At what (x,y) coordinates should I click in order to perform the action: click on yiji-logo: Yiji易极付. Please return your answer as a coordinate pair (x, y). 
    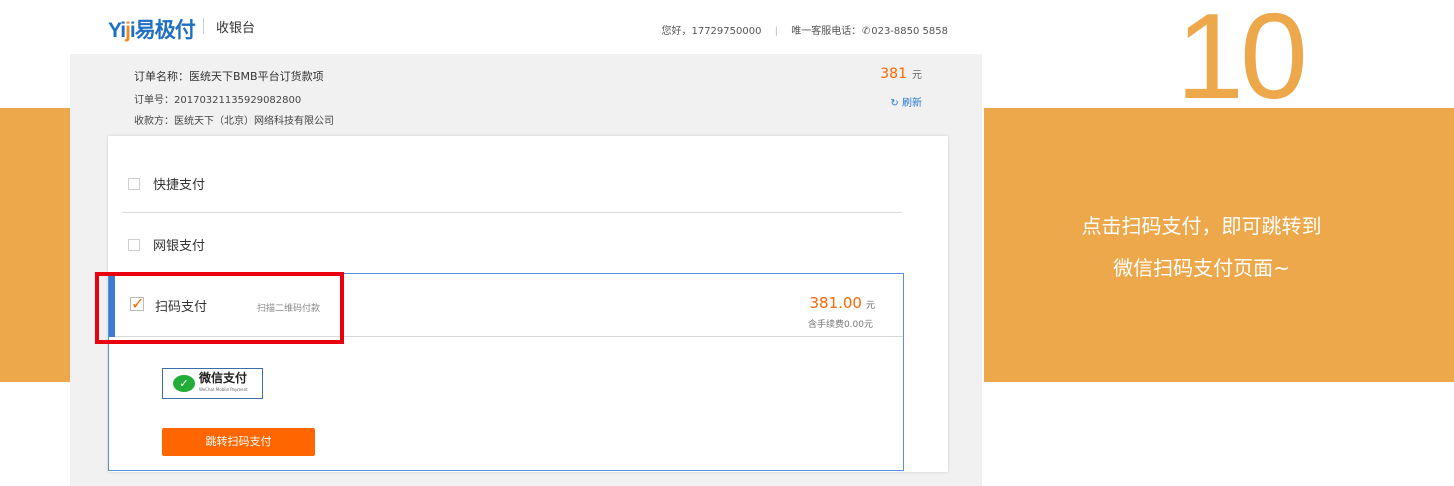
    Looking at the image, I should click on (152, 29).